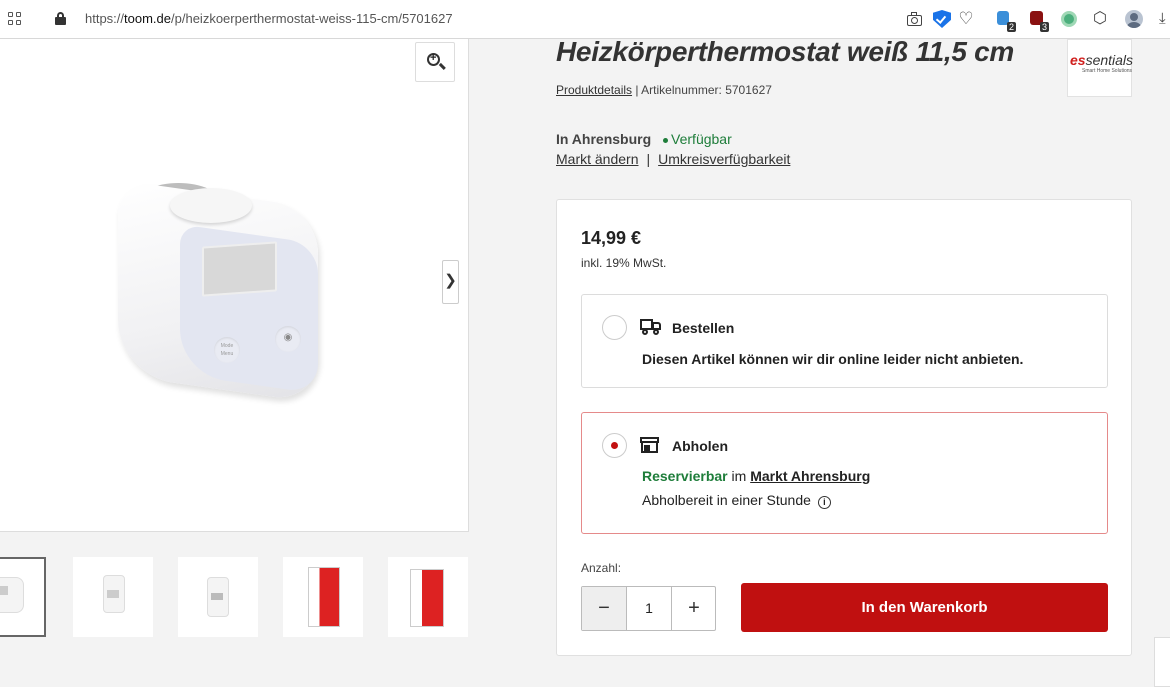 The image size is (1170, 687). Describe the element at coordinates (700, 446) in the screenshot. I see `pickup-option-title: Abholen` at that location.